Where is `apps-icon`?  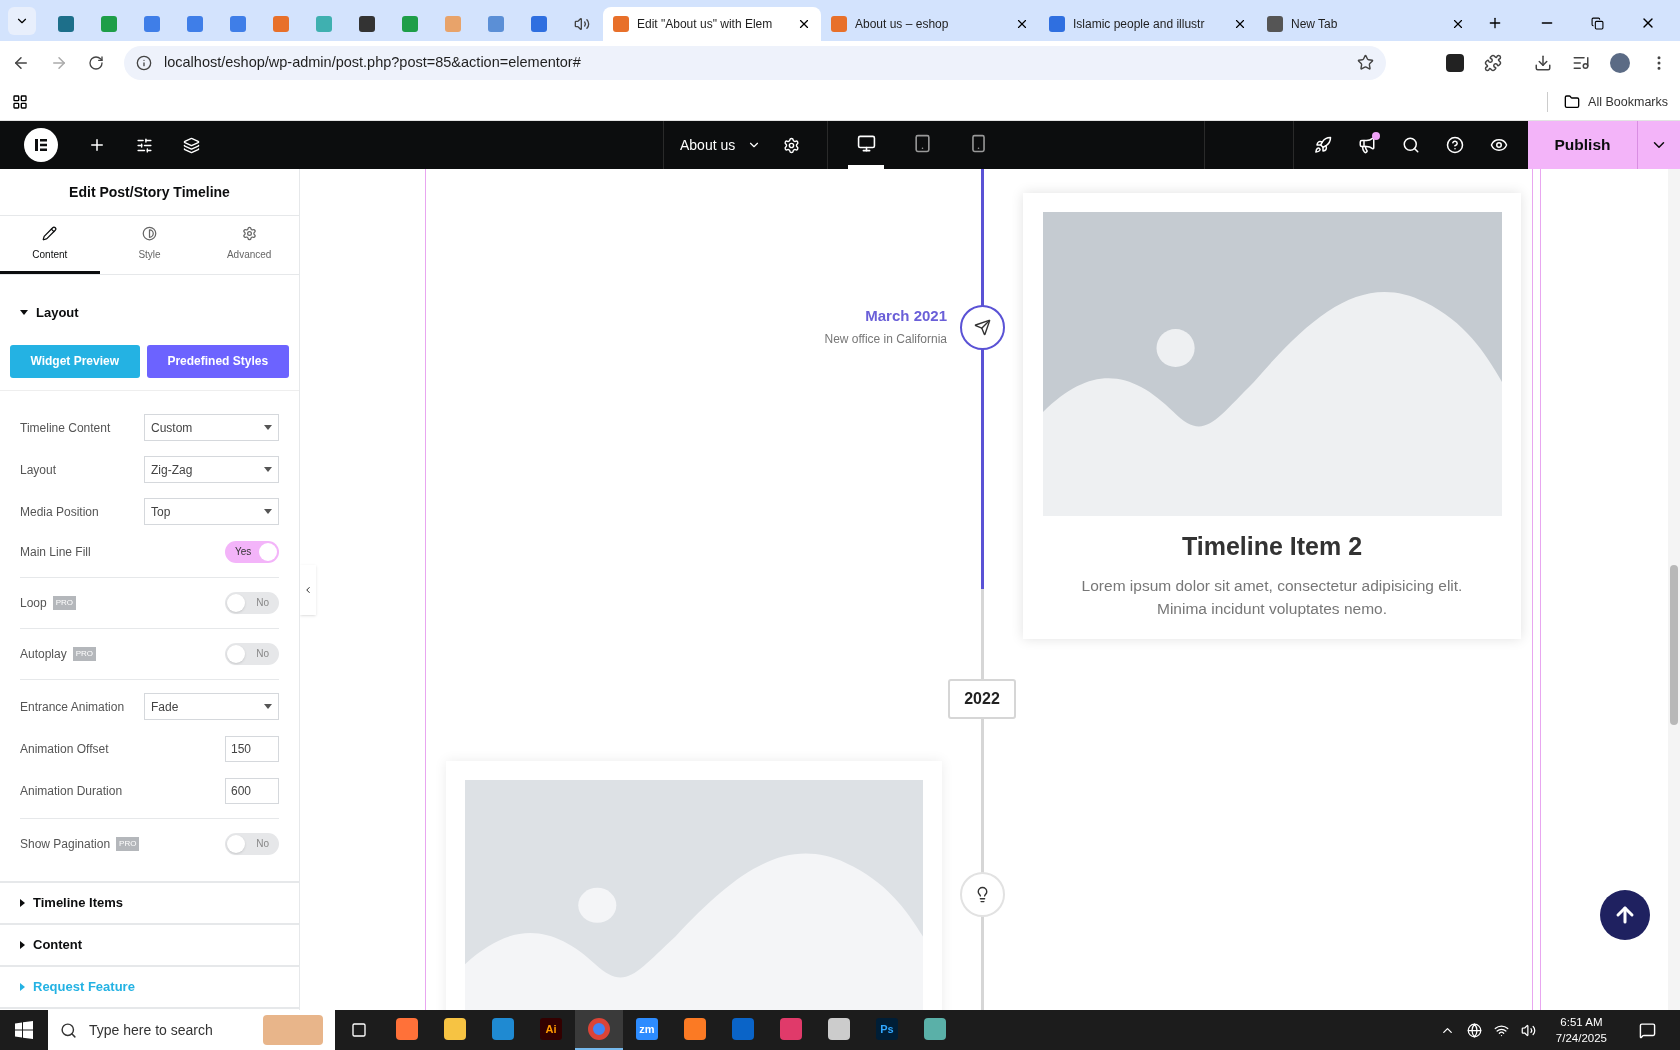
apps-icon is located at coordinates (20, 102).